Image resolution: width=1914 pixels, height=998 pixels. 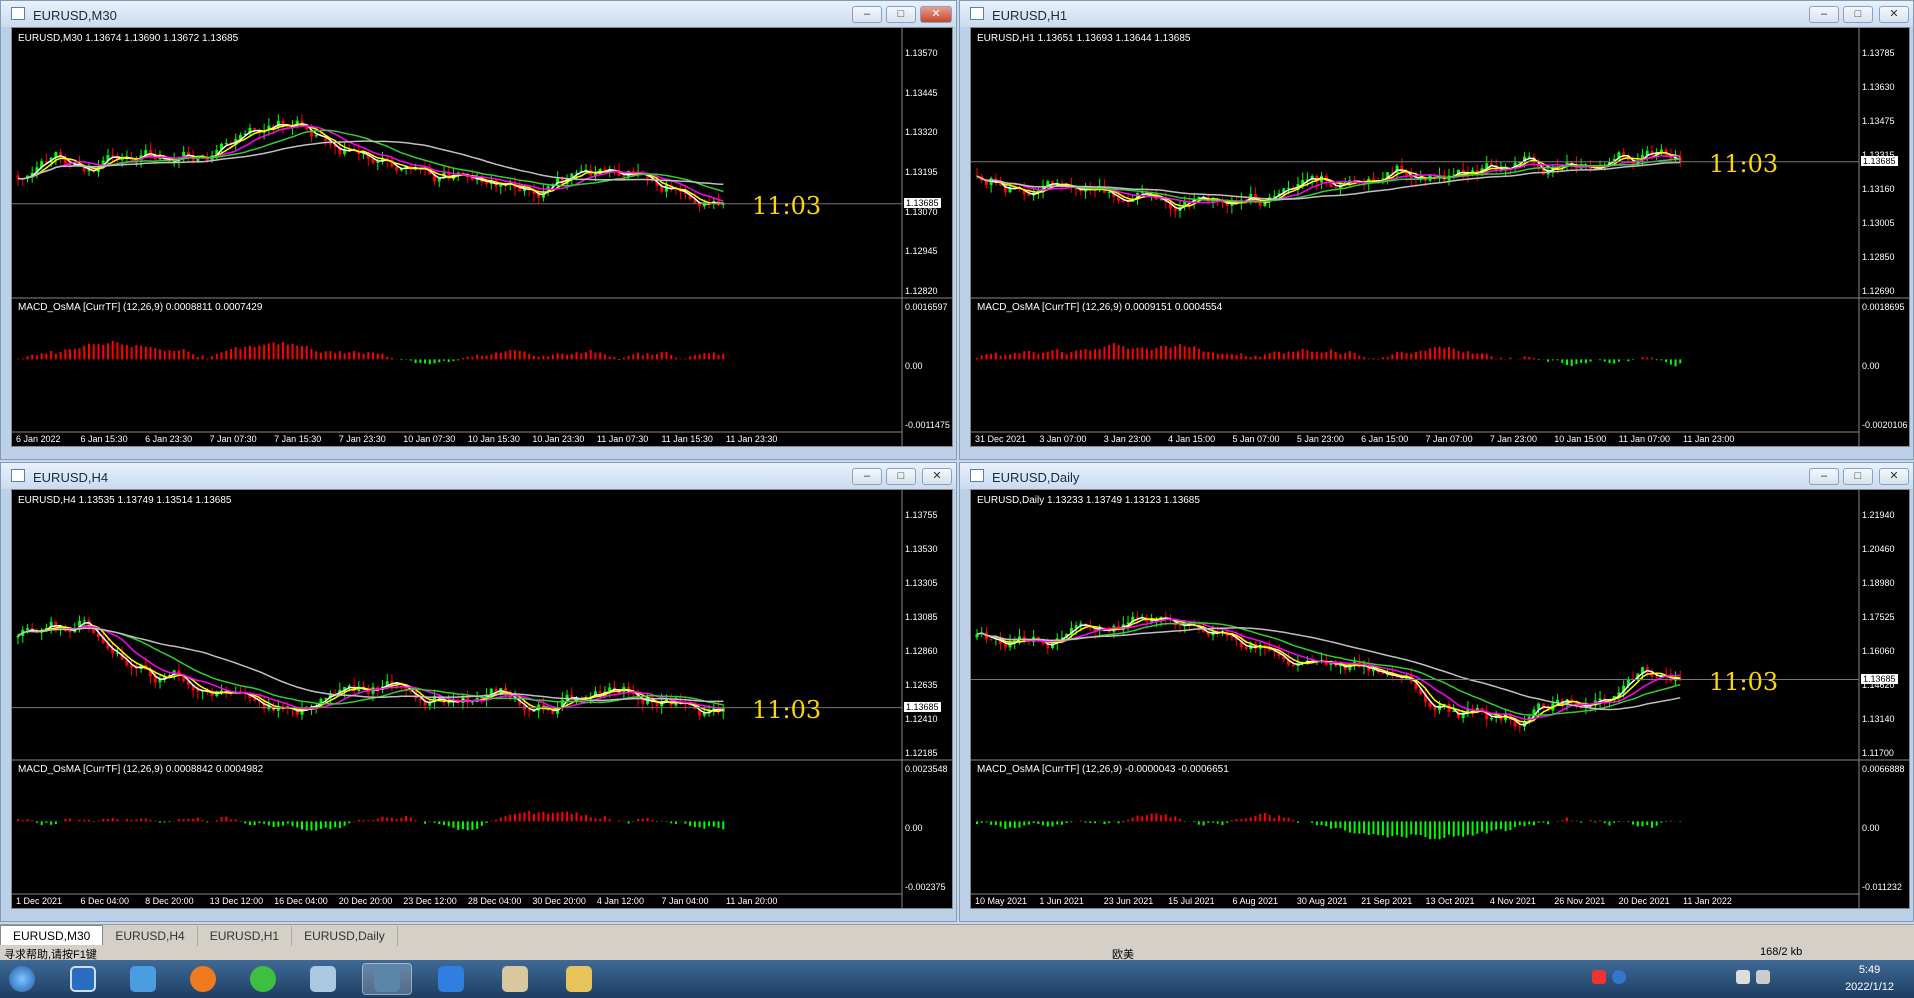 What do you see at coordinates (515, 979) in the screenshot?
I see `taskbar-map-button` at bounding box center [515, 979].